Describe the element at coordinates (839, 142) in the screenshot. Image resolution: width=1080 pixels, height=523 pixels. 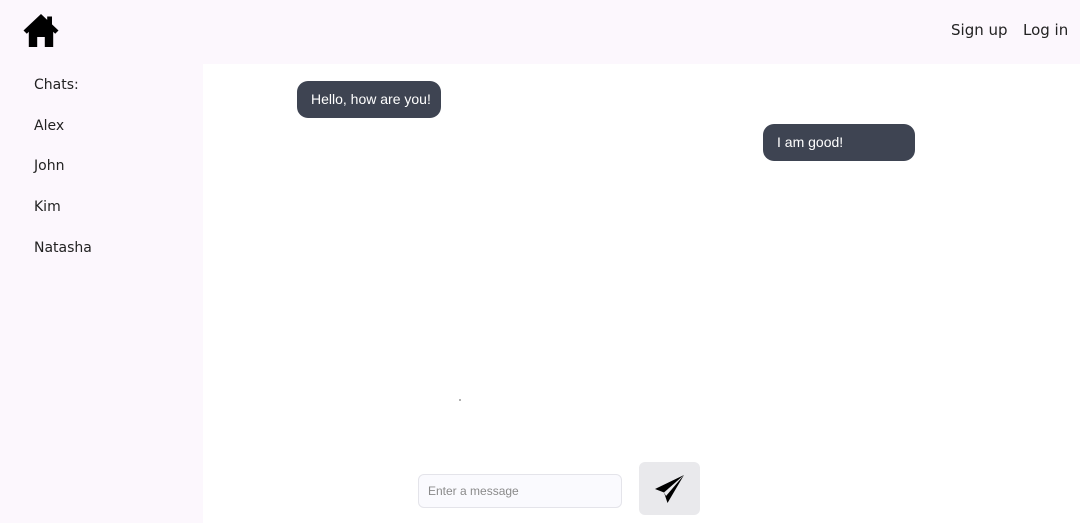
I see `message-bubble-sent: I am good!` at that location.